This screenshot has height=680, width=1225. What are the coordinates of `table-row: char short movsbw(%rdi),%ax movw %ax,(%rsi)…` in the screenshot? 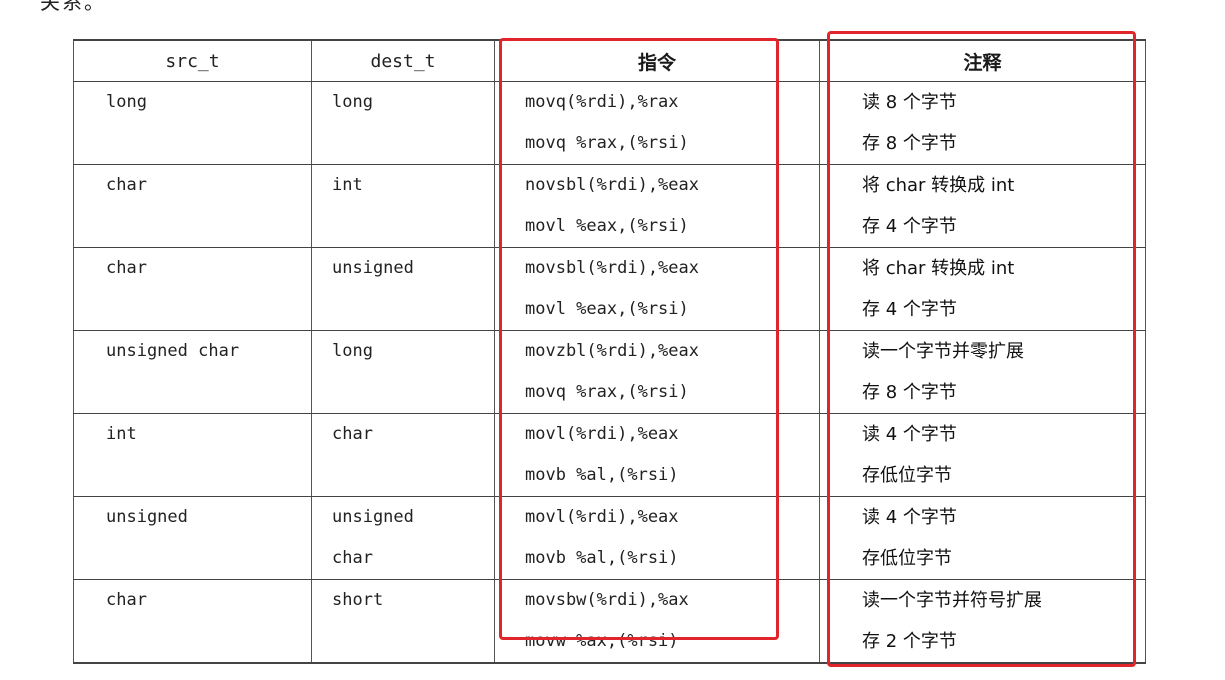 It's located at (609, 621).